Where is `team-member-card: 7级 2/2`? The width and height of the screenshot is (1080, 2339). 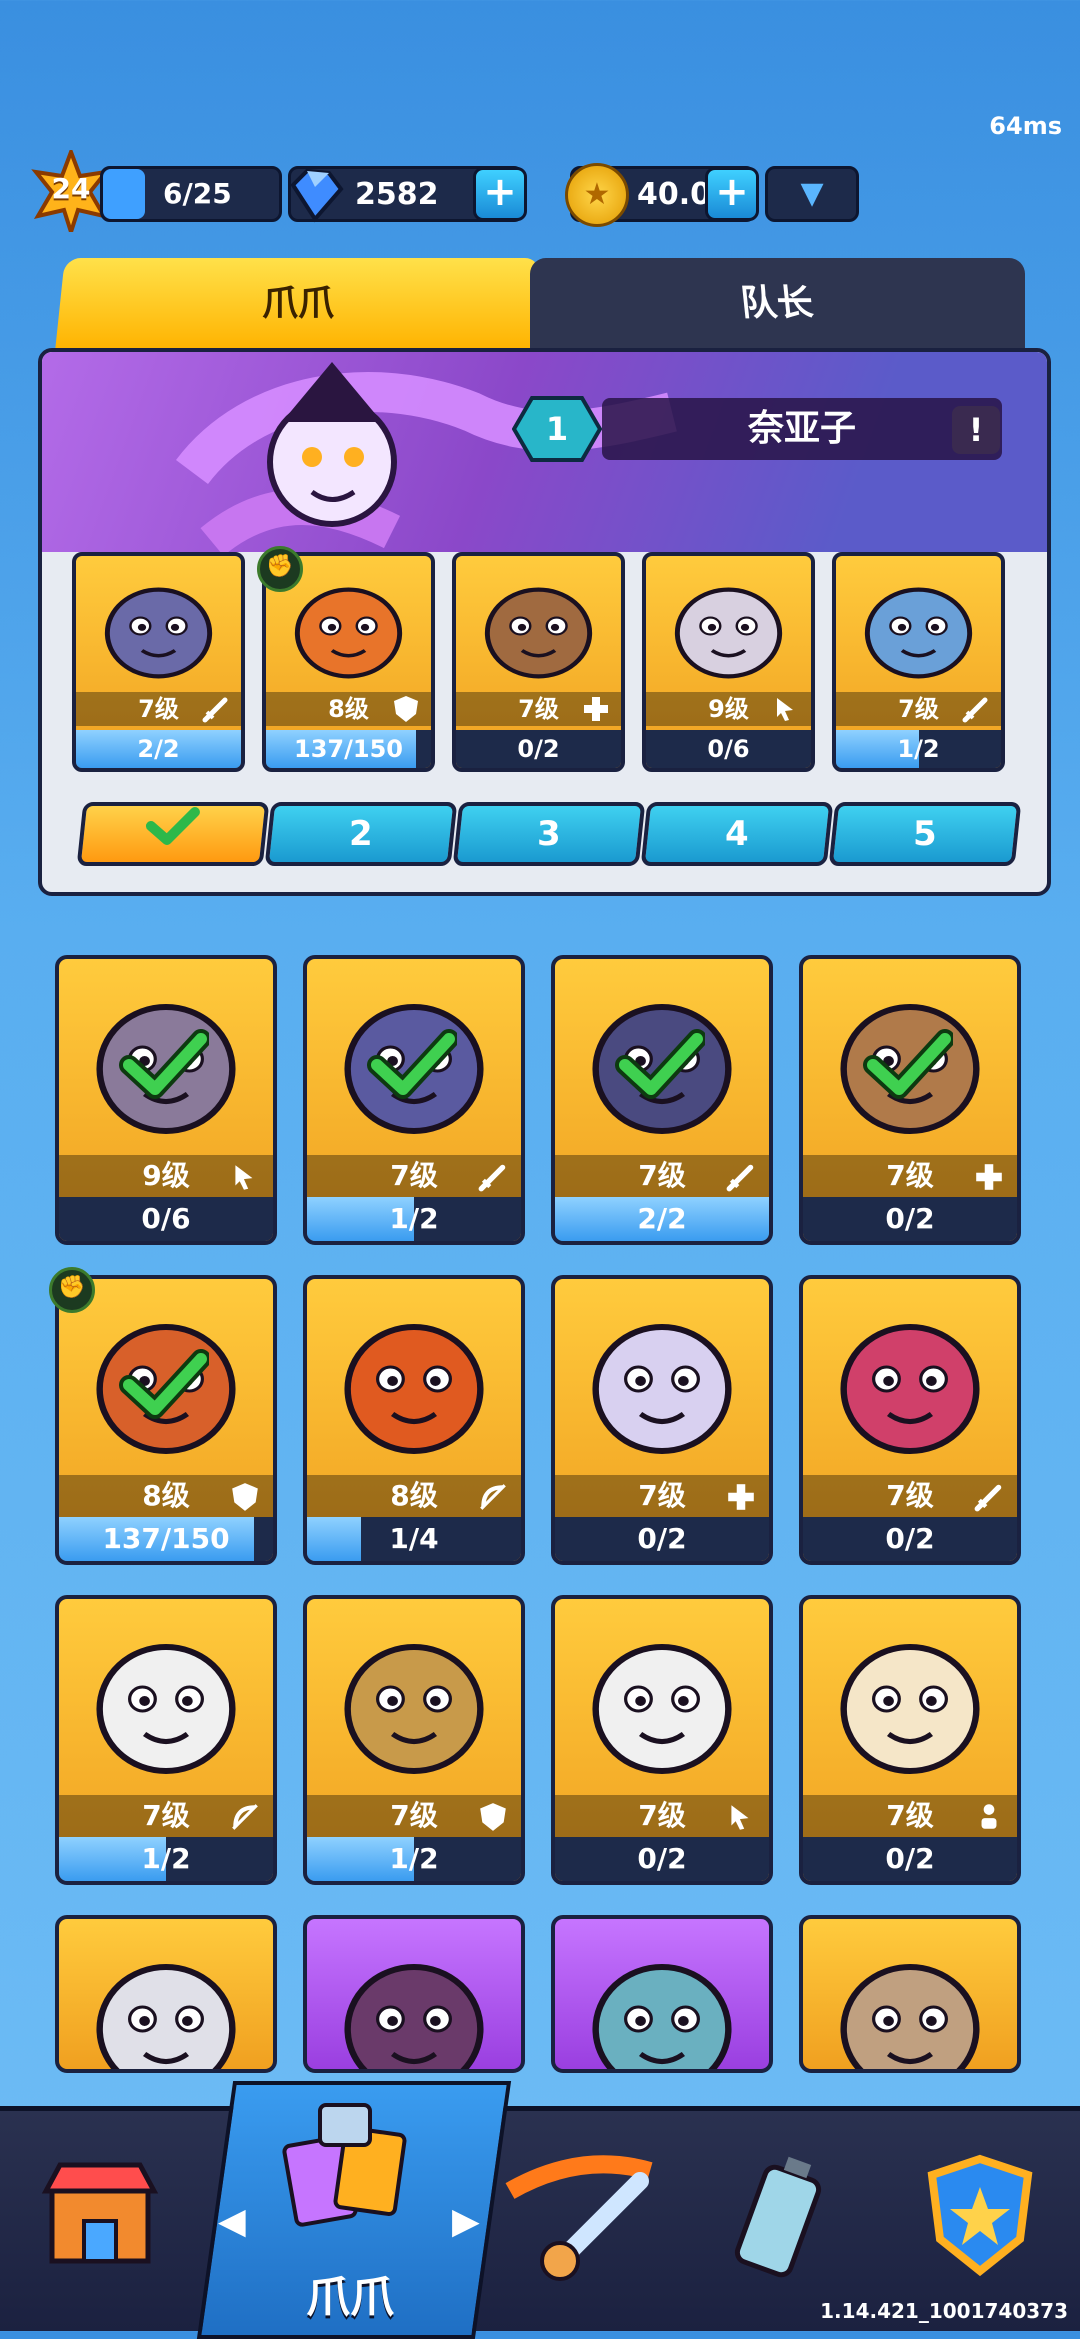 team-member-card: 7级 2/2 is located at coordinates (158, 662).